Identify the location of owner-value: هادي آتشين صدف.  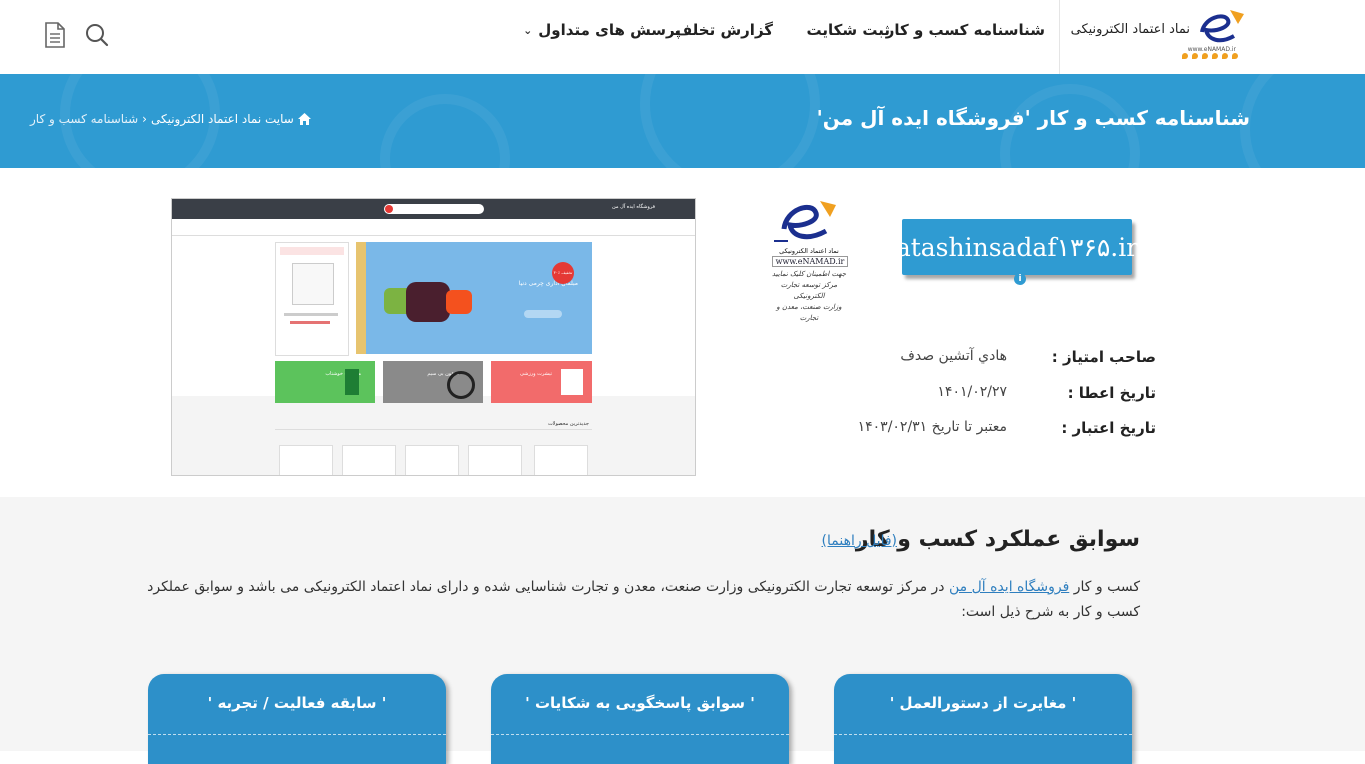
(953, 356).